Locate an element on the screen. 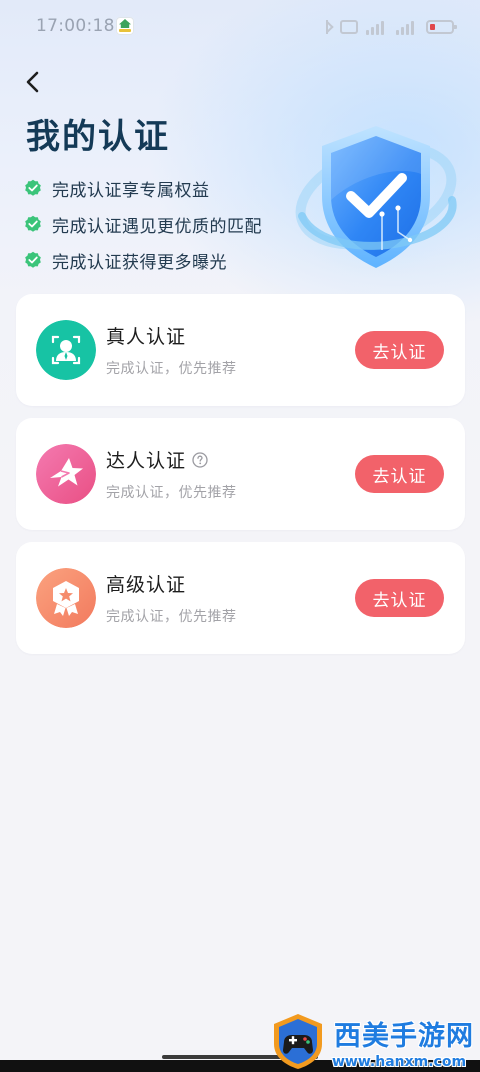 The image size is (480, 1072). star-icon is located at coordinates (66, 474).